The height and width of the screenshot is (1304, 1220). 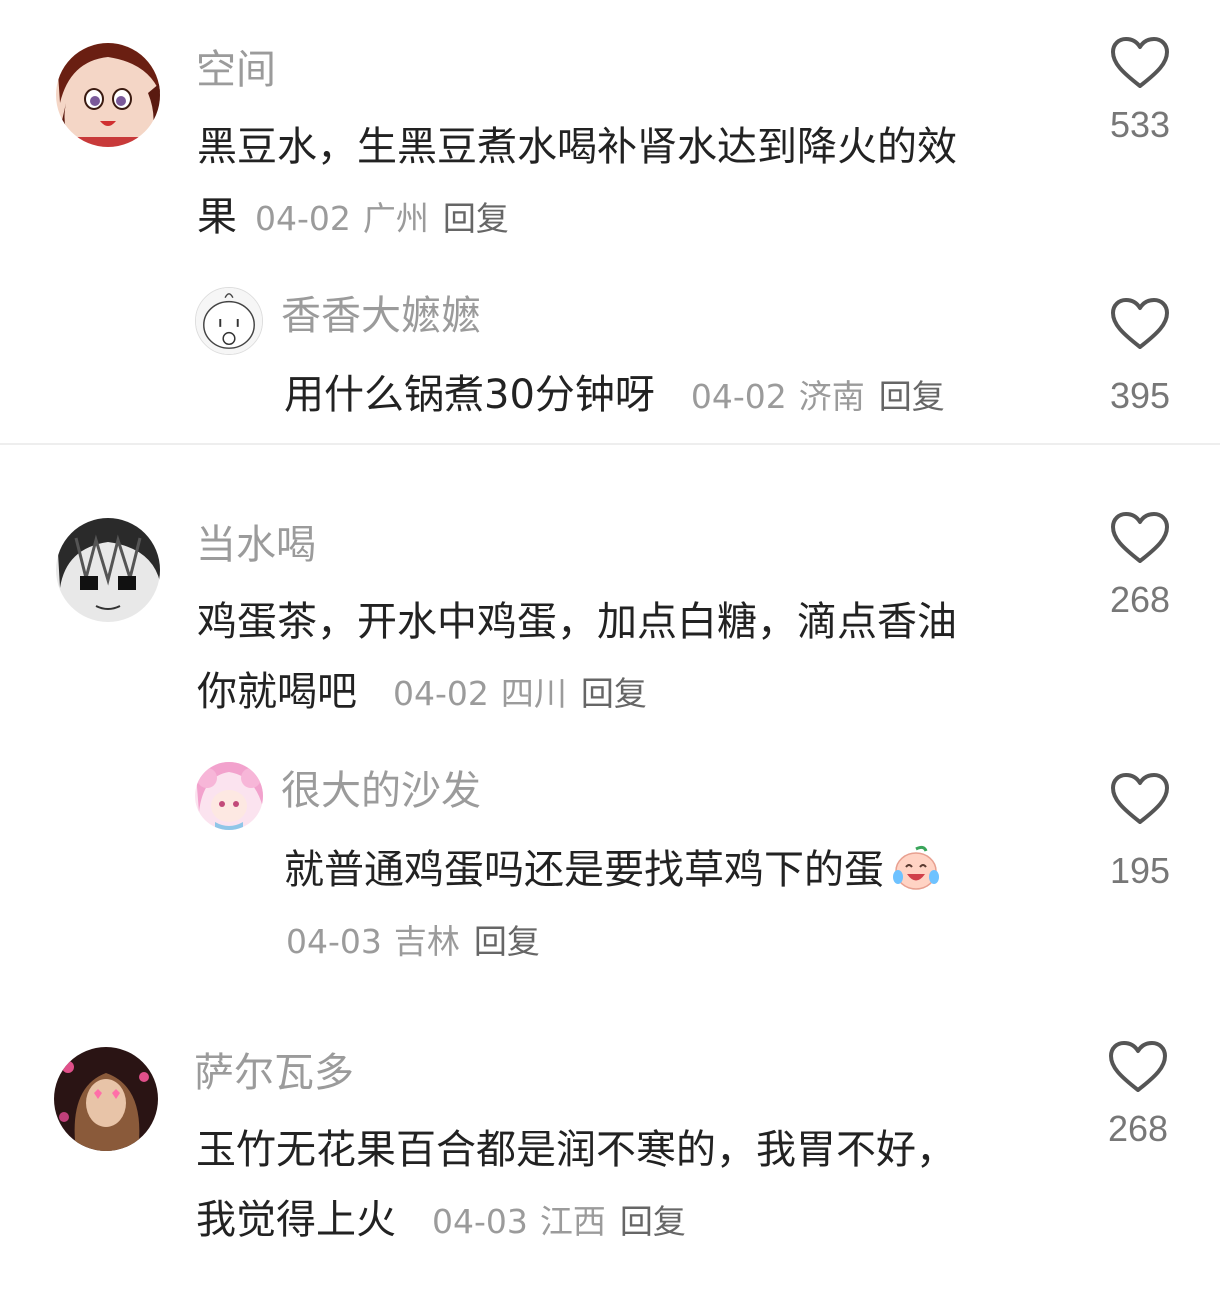 I want to click on reply-location: 济南, so click(x=831, y=396).